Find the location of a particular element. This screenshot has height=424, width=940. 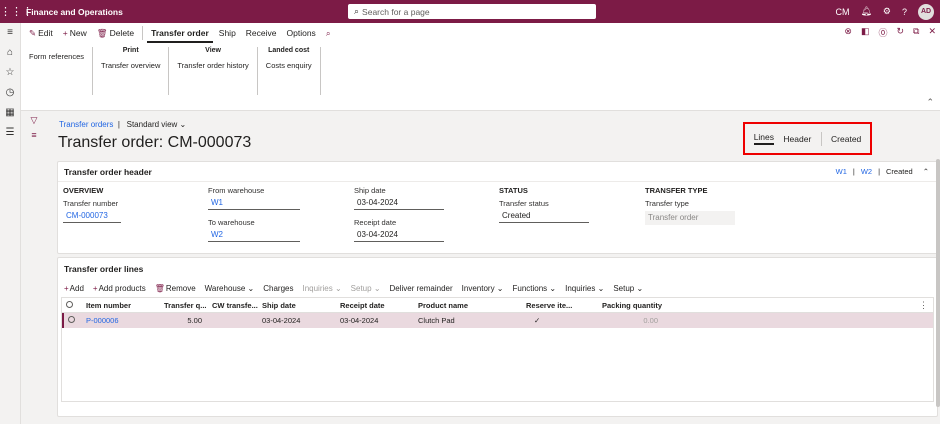

modules-icon: ☰ is located at coordinates (10, 133).